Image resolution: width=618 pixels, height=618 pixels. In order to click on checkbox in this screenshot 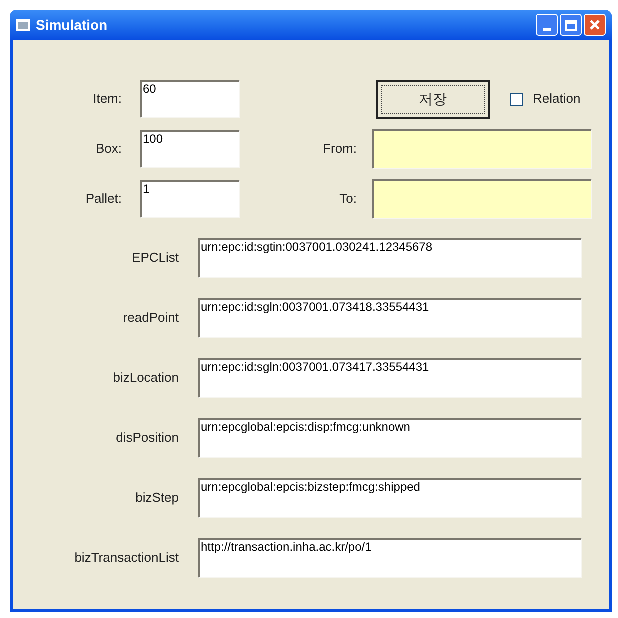, I will do `click(516, 99)`.